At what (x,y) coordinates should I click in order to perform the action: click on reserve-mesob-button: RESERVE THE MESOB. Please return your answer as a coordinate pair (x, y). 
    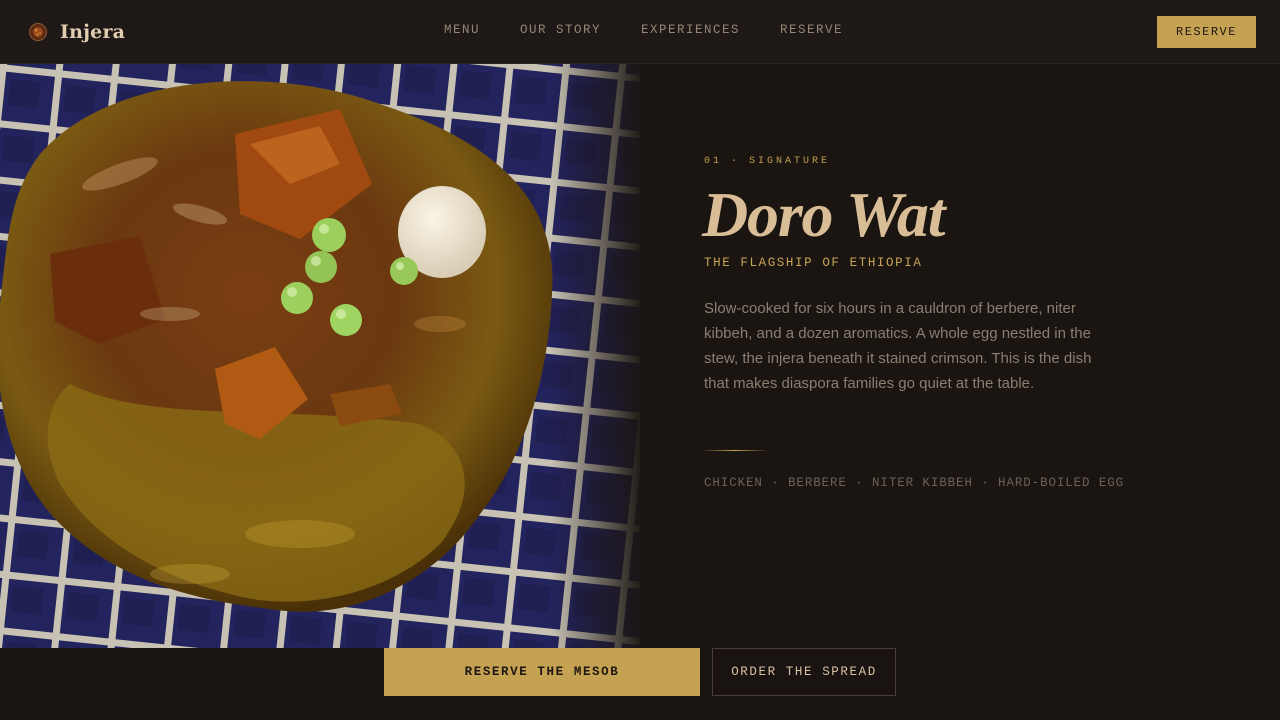
    Looking at the image, I should click on (542, 672).